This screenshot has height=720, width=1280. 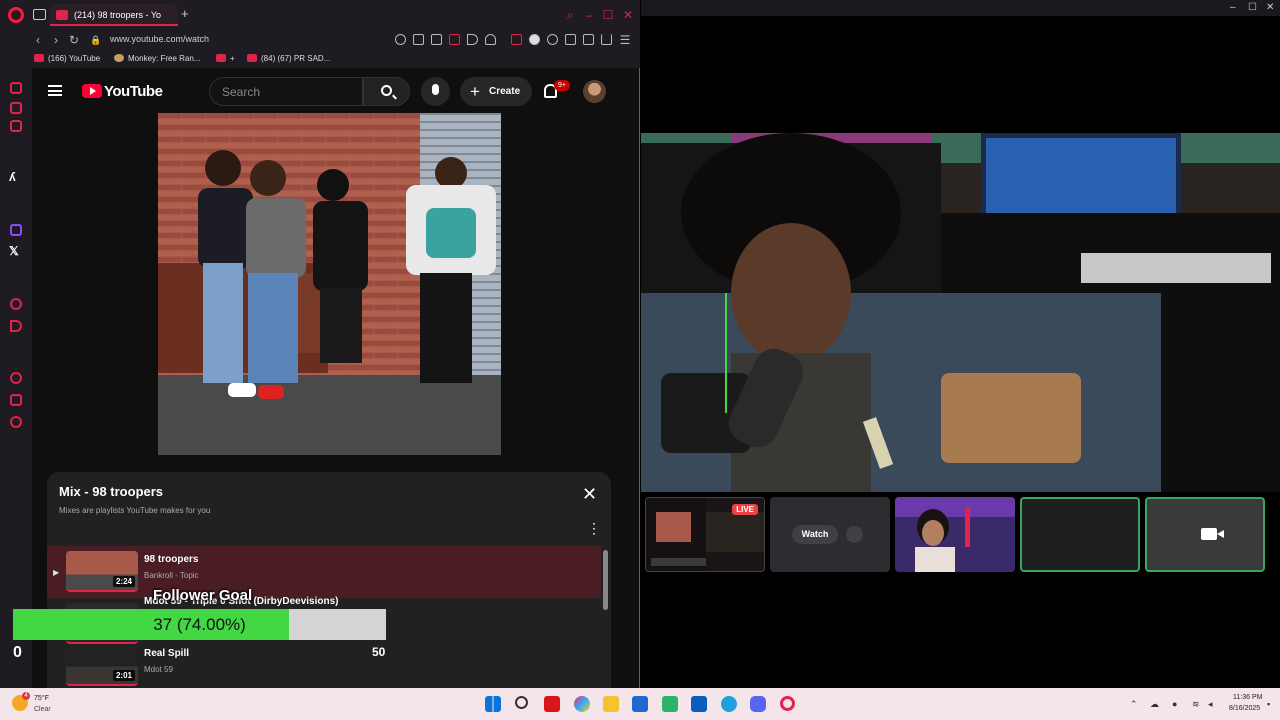 What do you see at coordinates (14, 251) in the screenshot?
I see `sidebar-x-icon: 𝕏` at bounding box center [14, 251].